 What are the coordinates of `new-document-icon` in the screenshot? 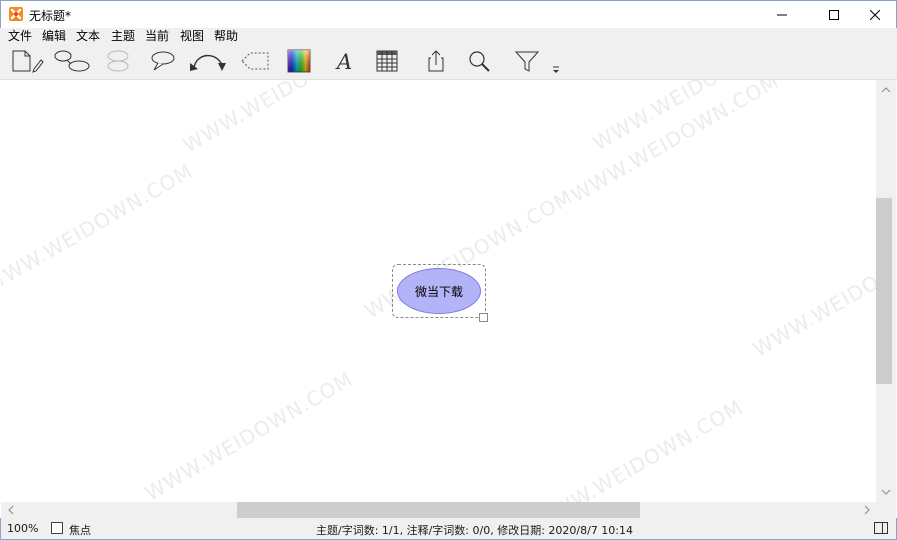 It's located at (28, 61).